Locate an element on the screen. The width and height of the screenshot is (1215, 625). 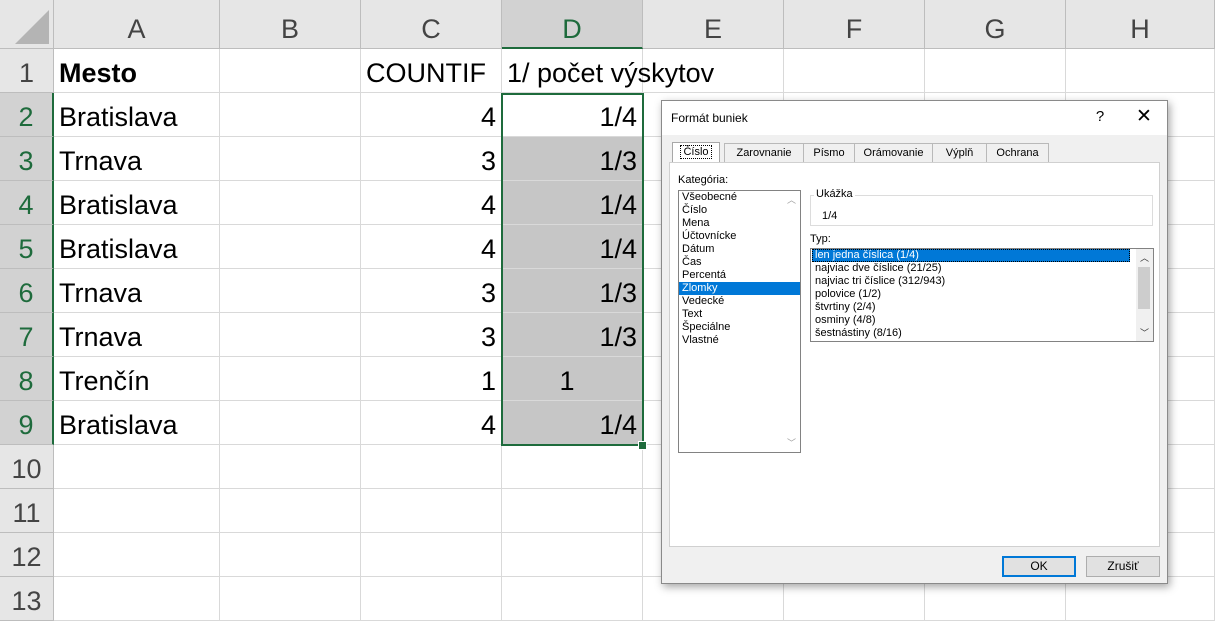
cell-b2 is located at coordinates (290, 115).